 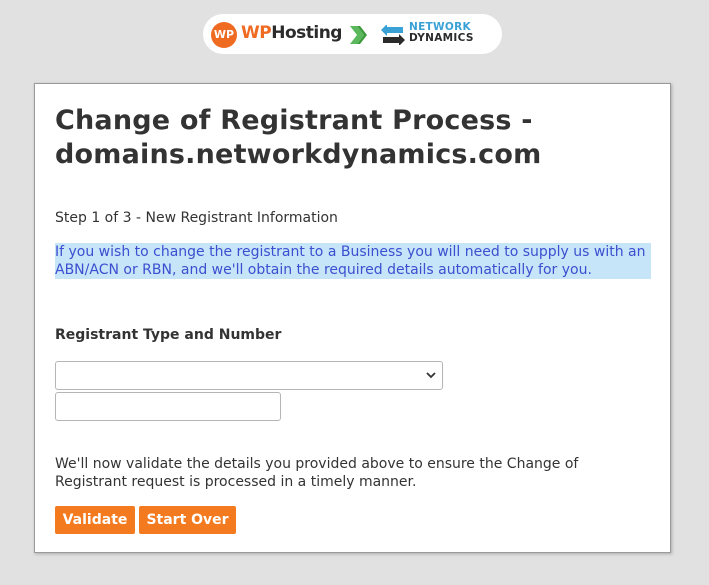 I want to click on registrant-type-label: Registrant Type and Number, so click(x=168, y=335).